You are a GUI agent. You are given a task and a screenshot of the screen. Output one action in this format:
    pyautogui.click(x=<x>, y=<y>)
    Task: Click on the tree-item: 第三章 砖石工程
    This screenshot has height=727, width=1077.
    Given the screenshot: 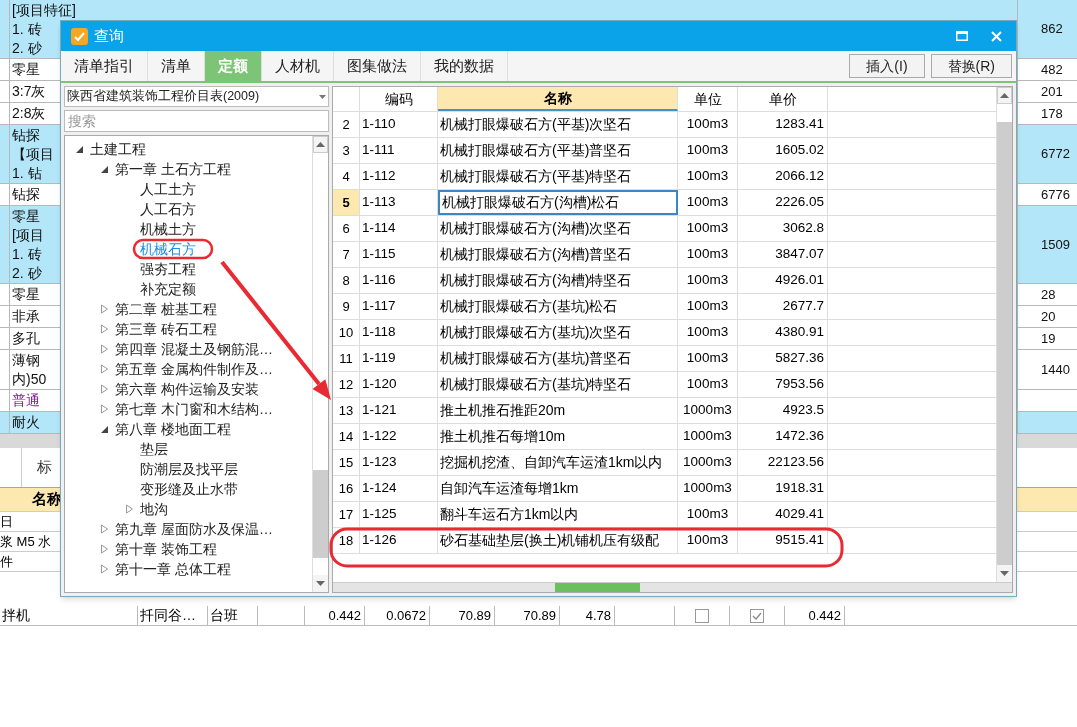 What is the action you would take?
    pyautogui.click(x=166, y=329)
    